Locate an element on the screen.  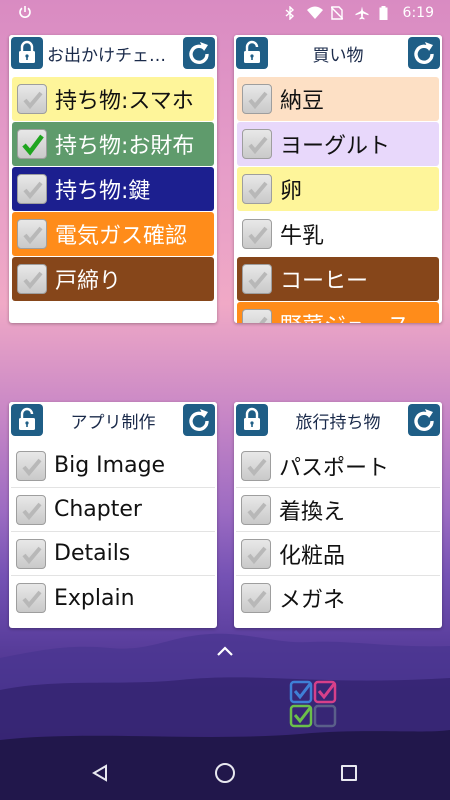
item-label: コーヒー is located at coordinates (324, 281).